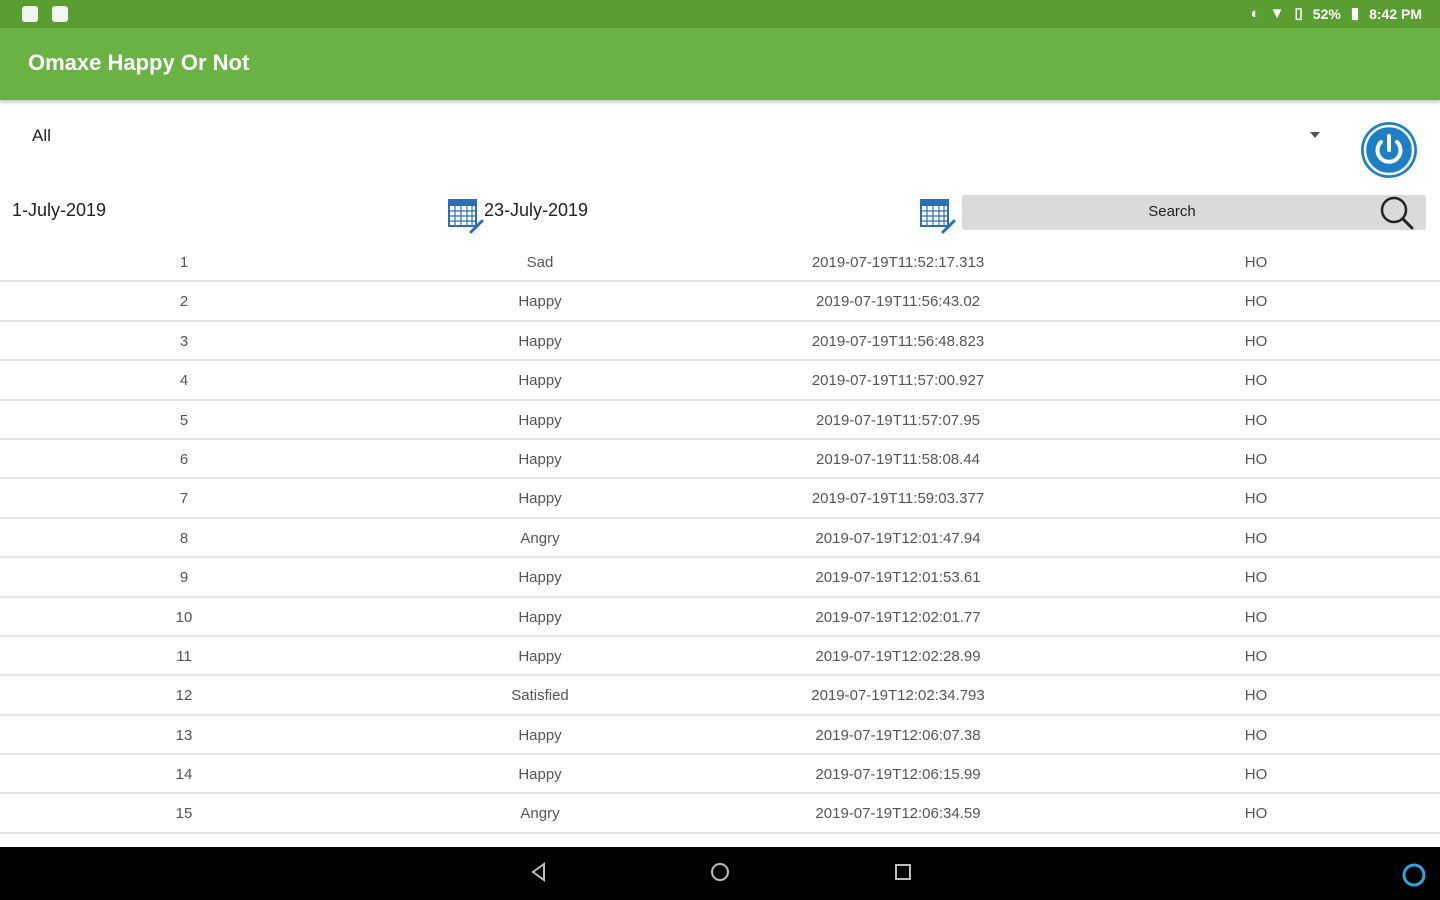 Image resolution: width=1440 pixels, height=900 pixels. I want to click on table-row: 8 Angry 2019-07-19T12:01:47.94 HO, so click(720, 539).